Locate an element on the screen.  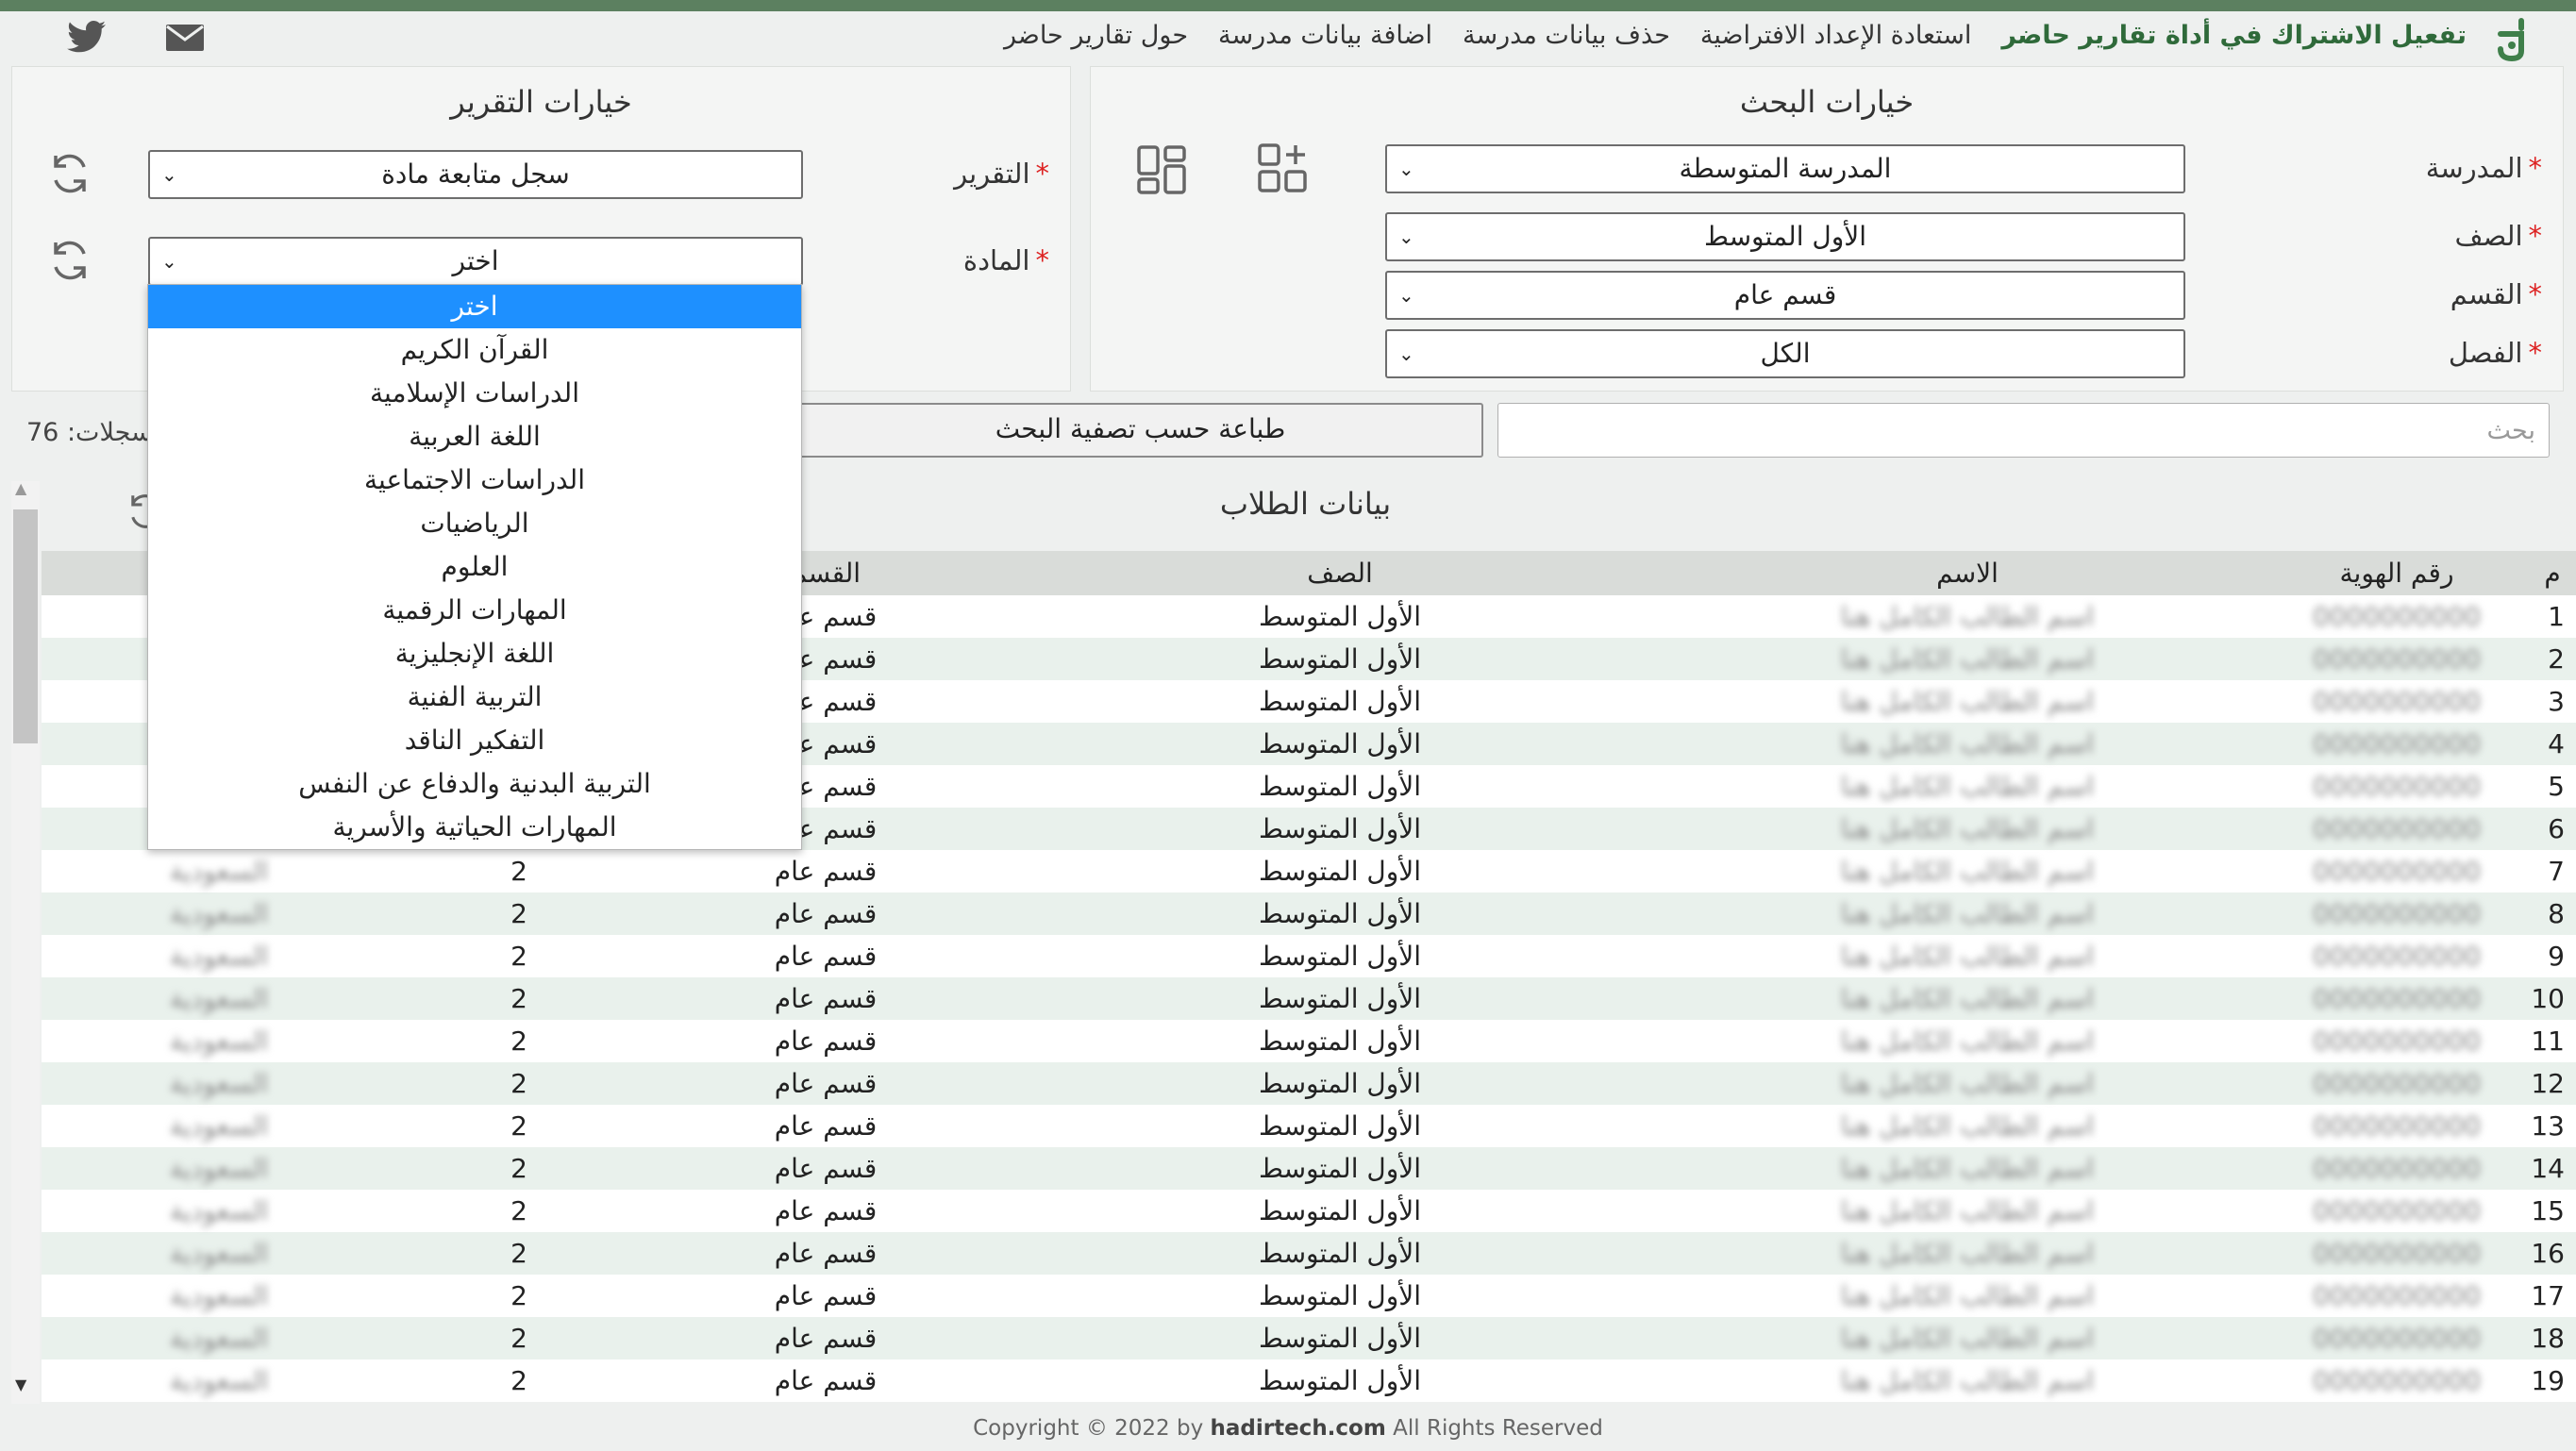
subject-option: القرآن الكريم is located at coordinates (474, 350).